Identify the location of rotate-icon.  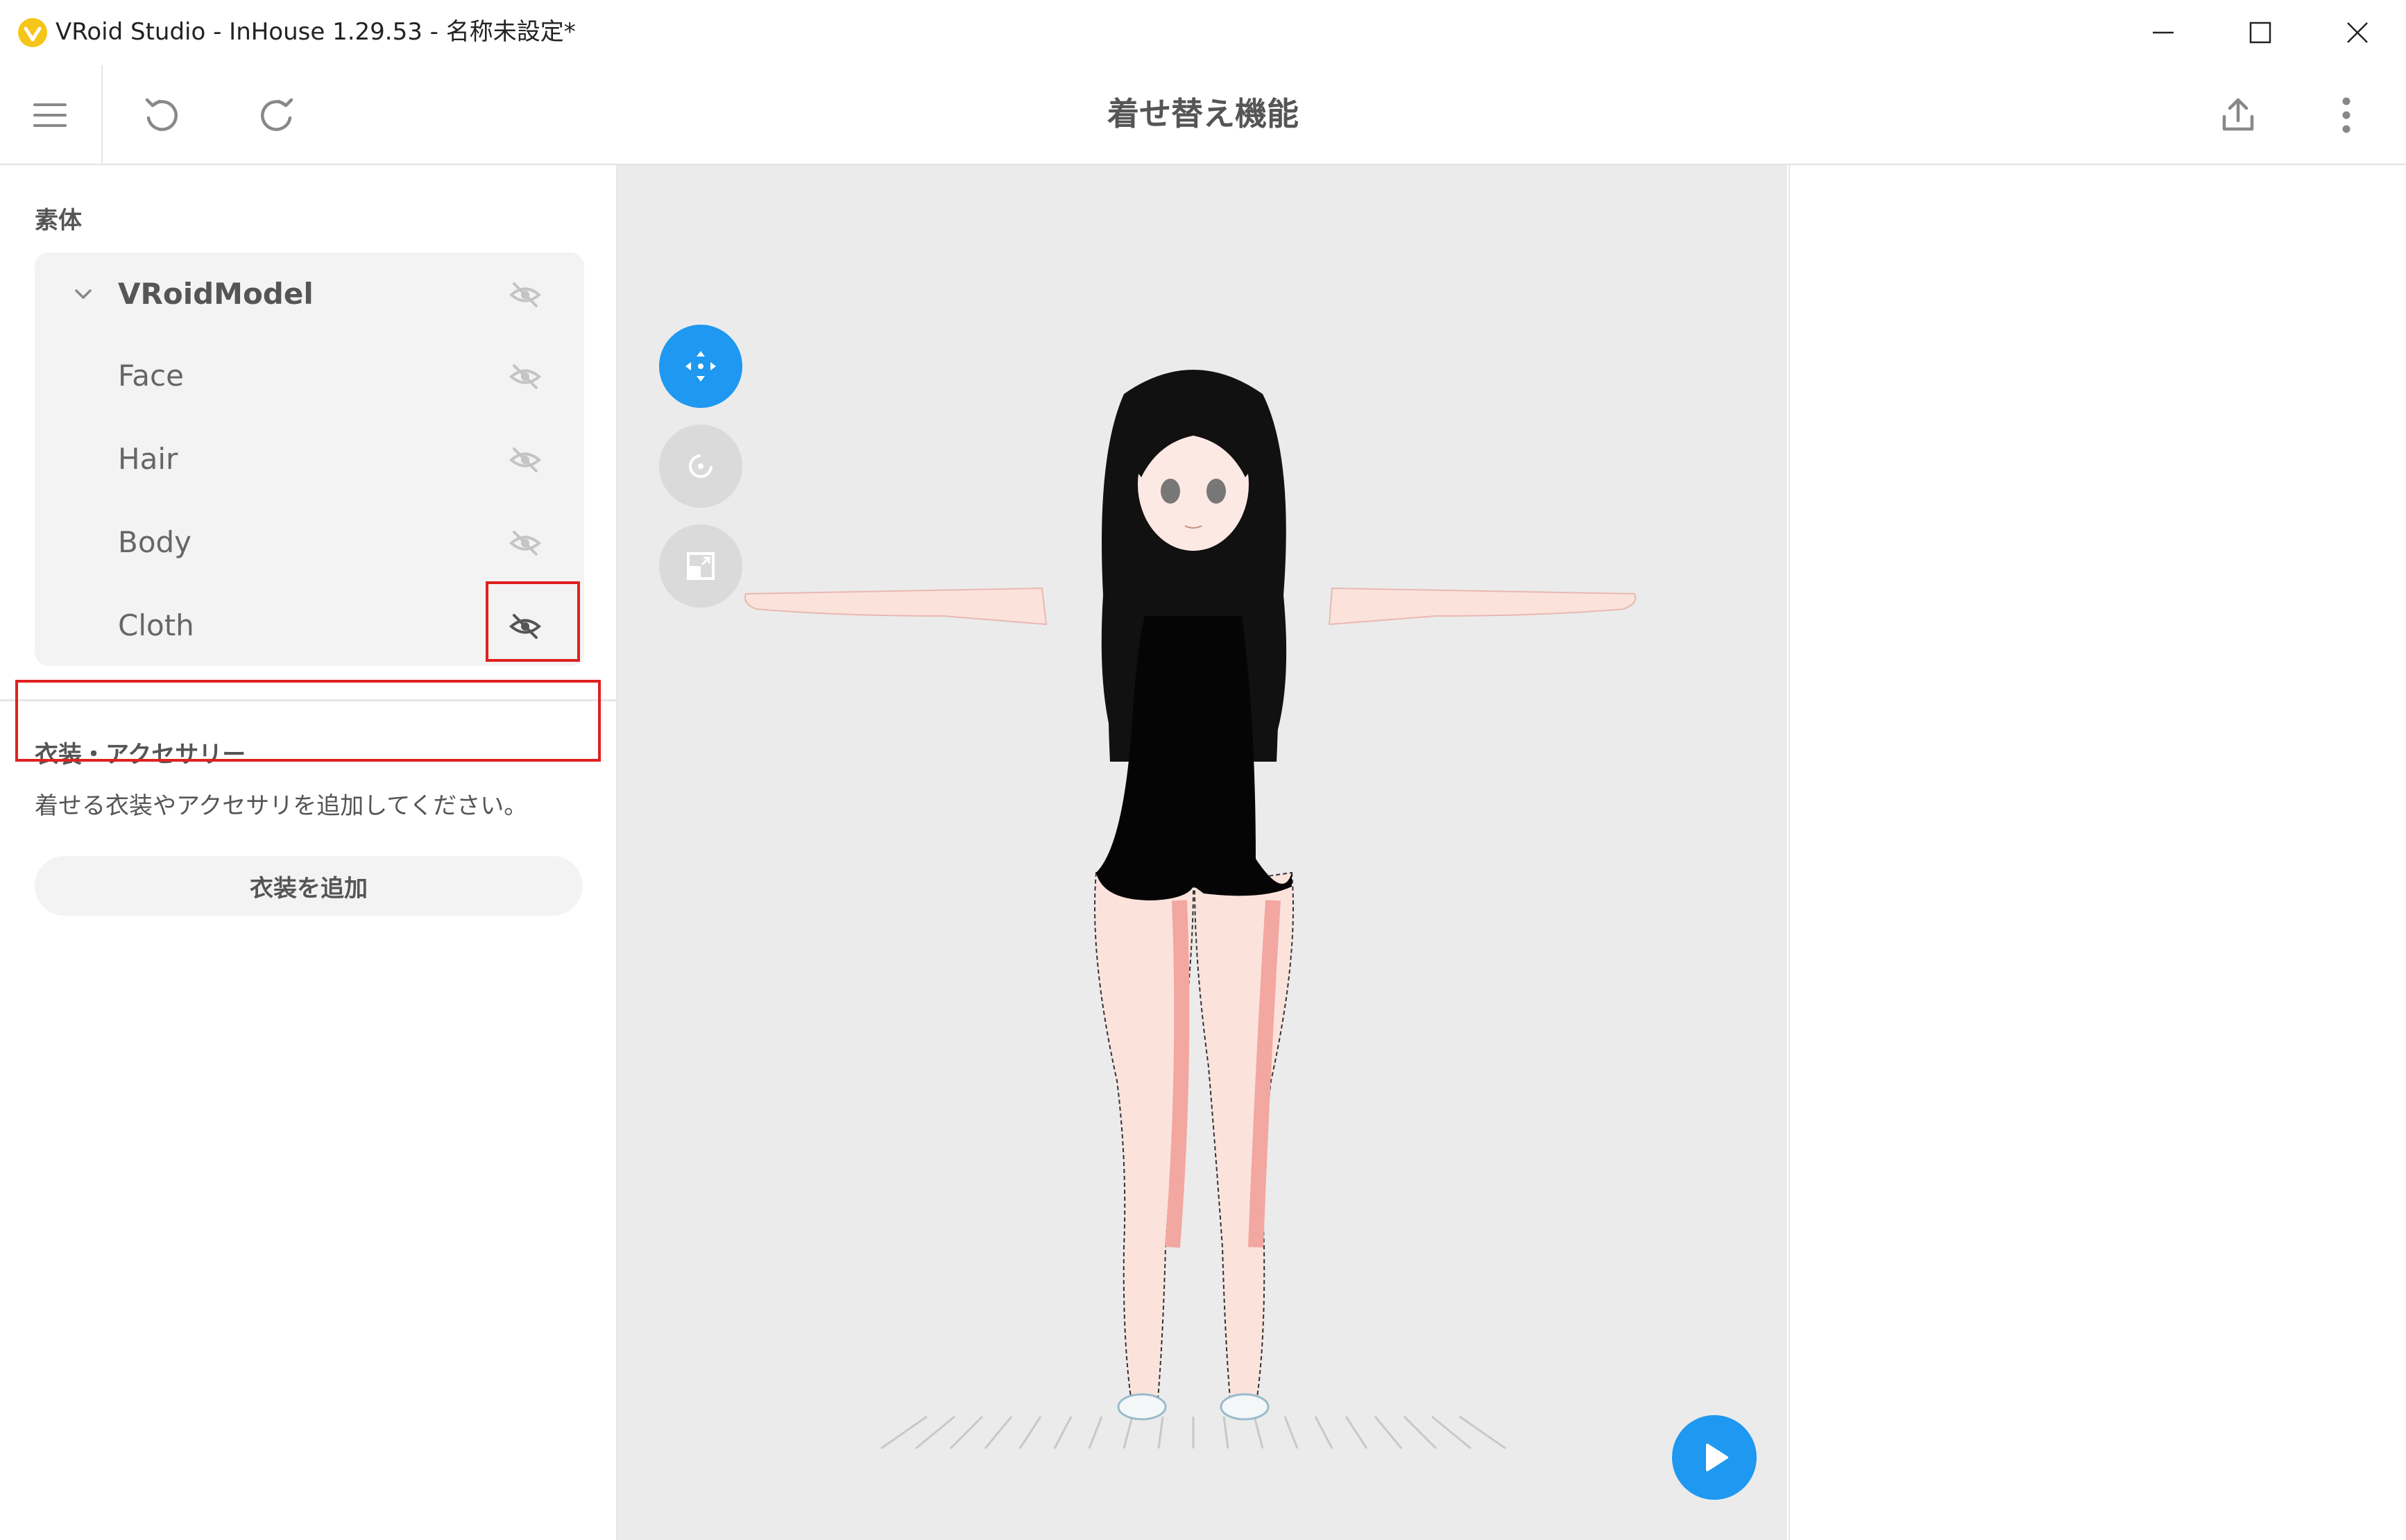
(701, 466).